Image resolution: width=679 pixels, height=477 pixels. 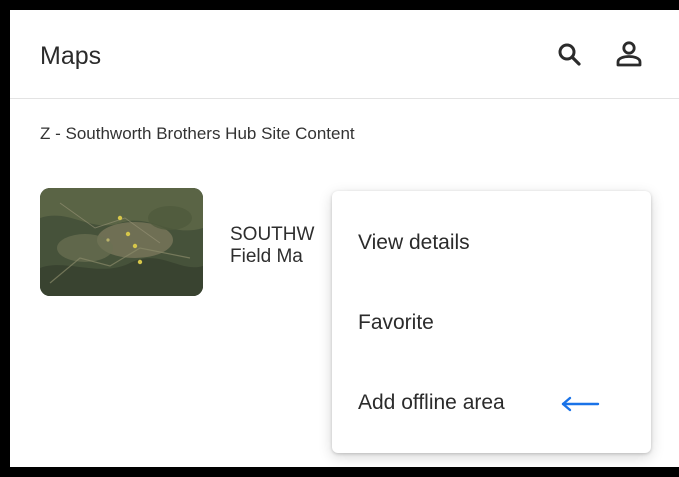 I want to click on person-icon, so click(x=629, y=54).